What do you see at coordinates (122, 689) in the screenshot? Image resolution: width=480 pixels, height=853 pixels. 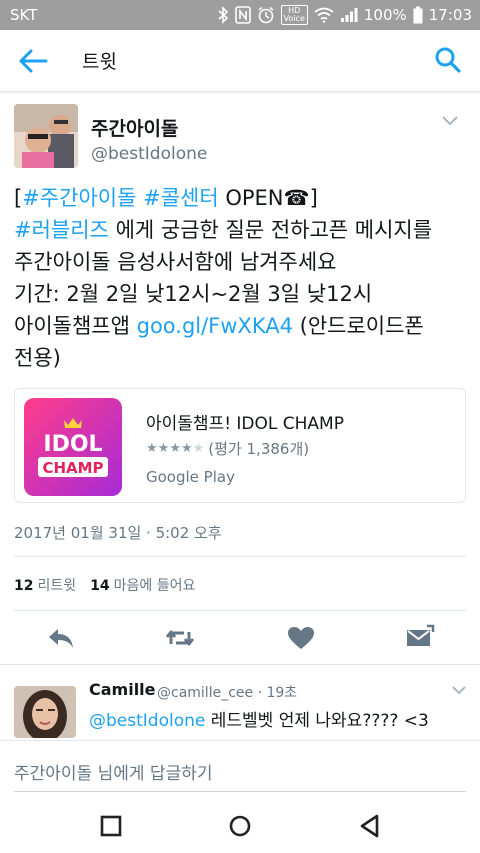 I see `reply-author-name: Camille` at bounding box center [122, 689].